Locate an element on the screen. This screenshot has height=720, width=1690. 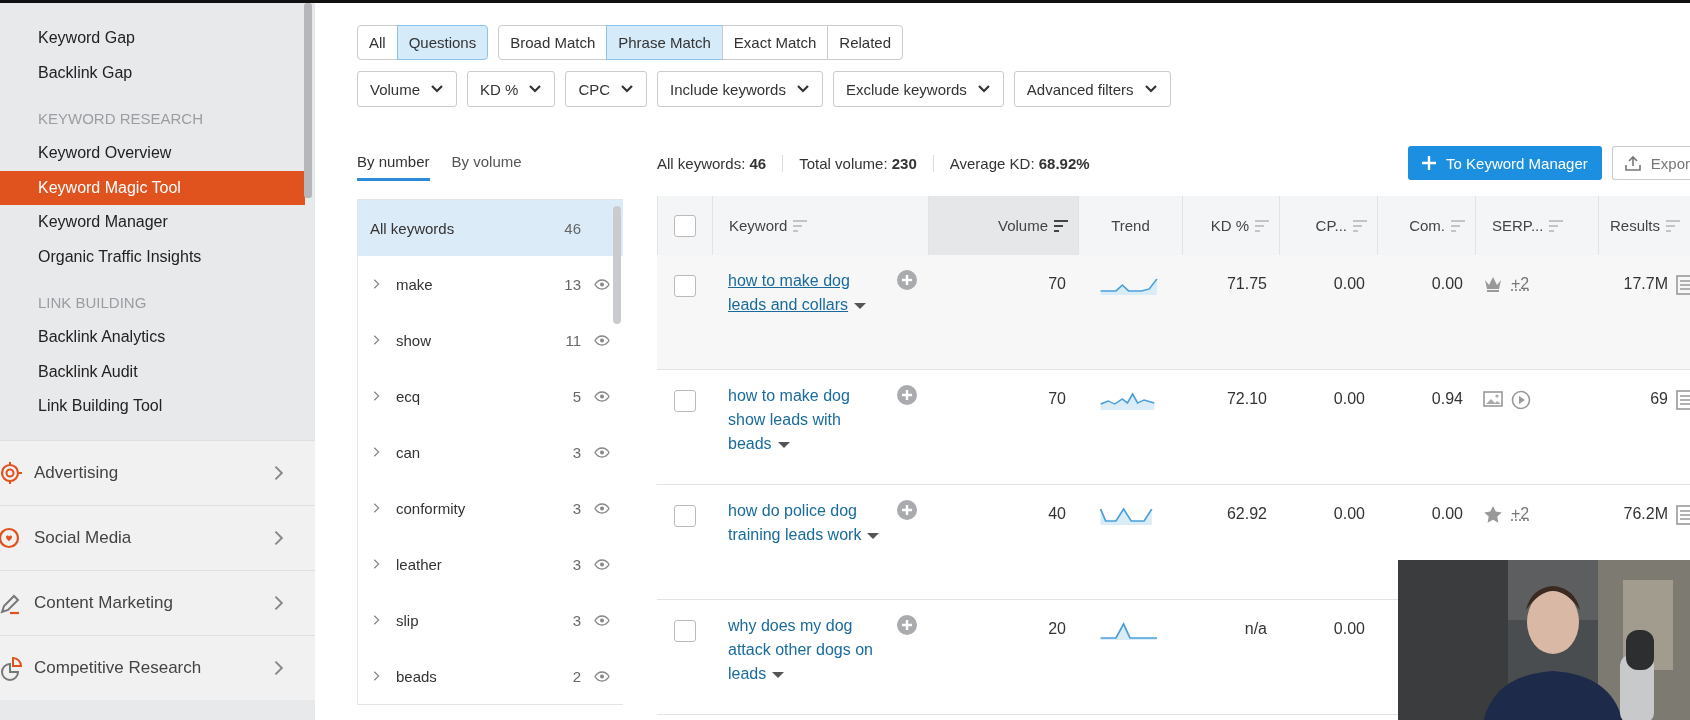
nav-item: Keyword Magic Tool is located at coordinates (152, 187).